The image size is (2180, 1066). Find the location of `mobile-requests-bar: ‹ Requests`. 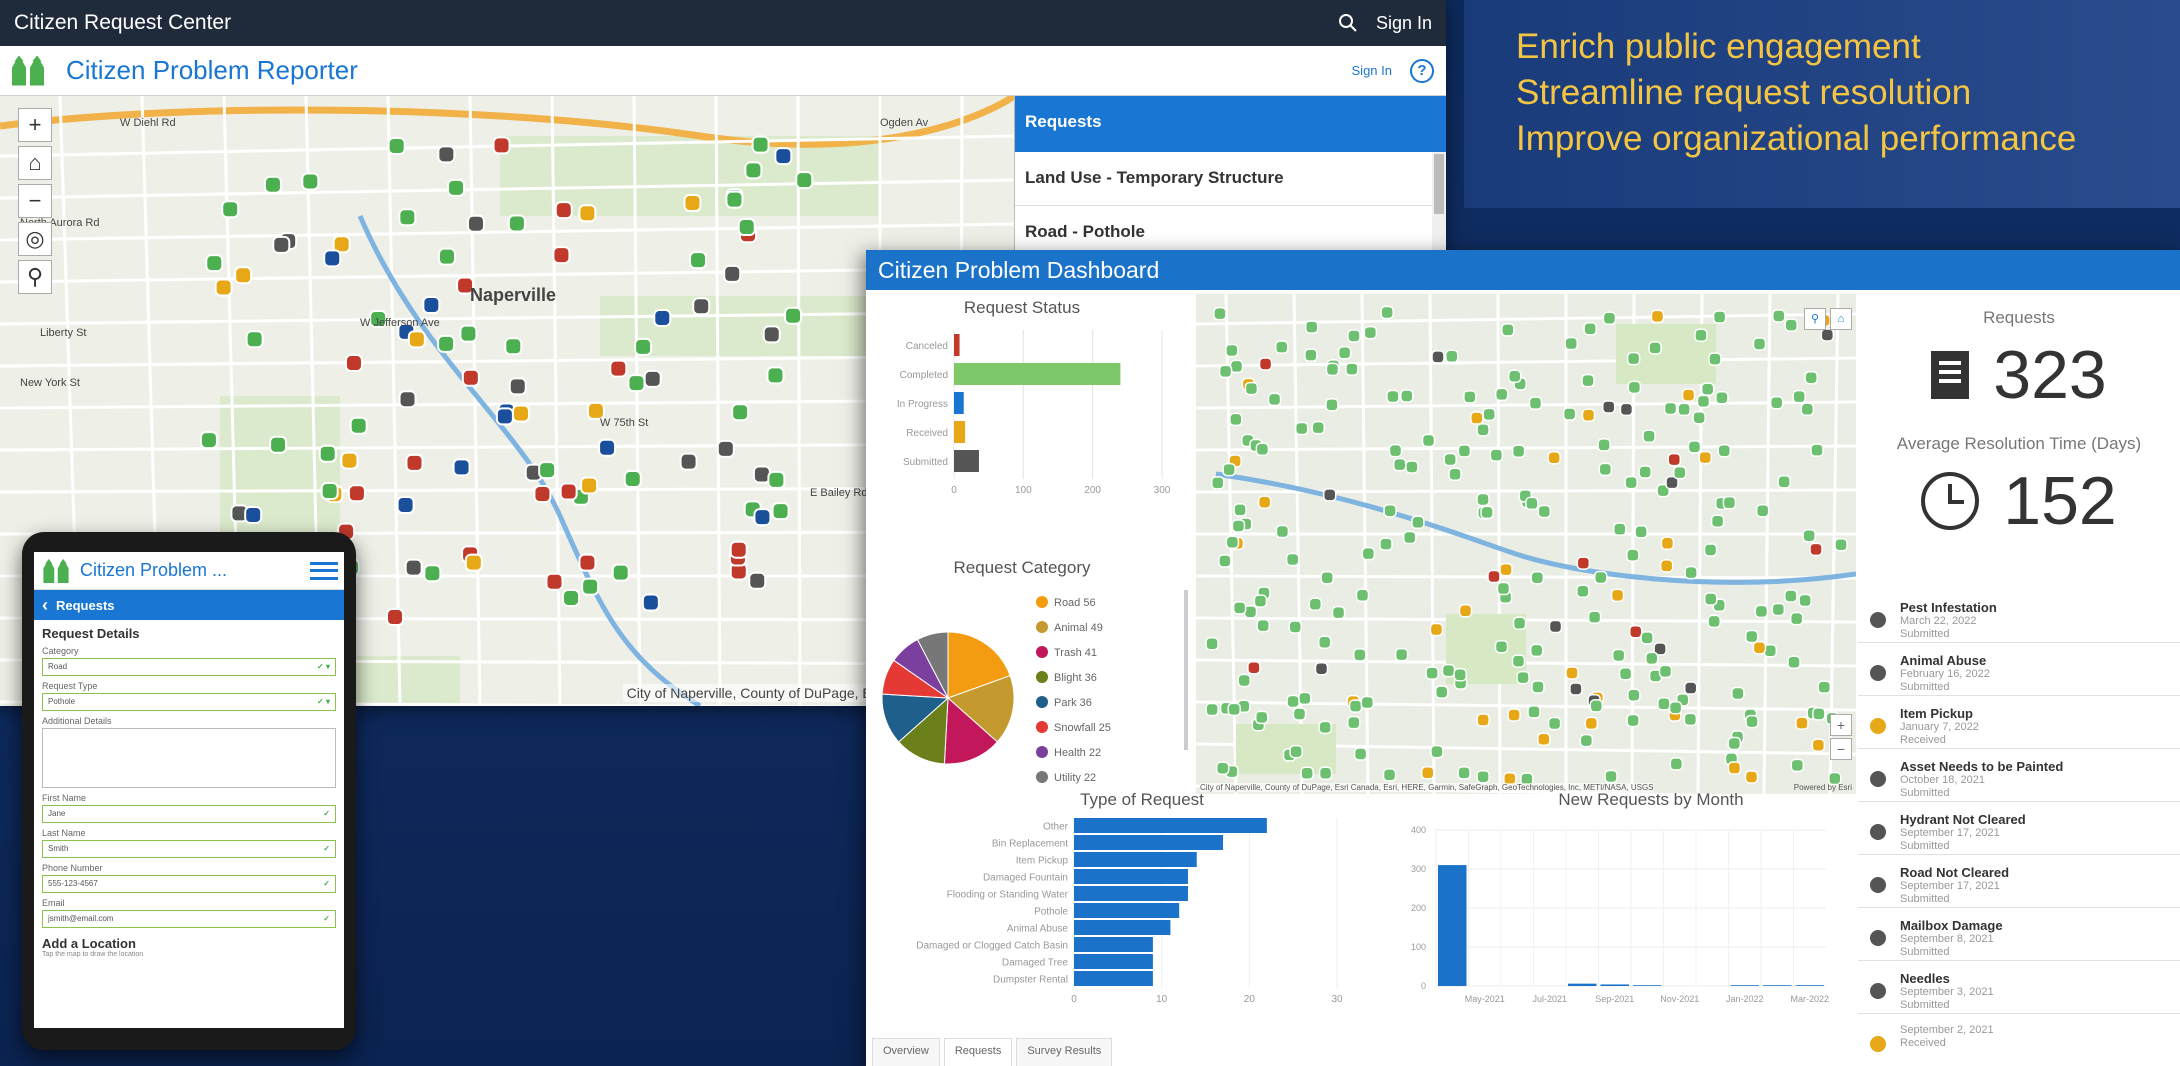

mobile-requests-bar: ‹ Requests is located at coordinates (189, 605).